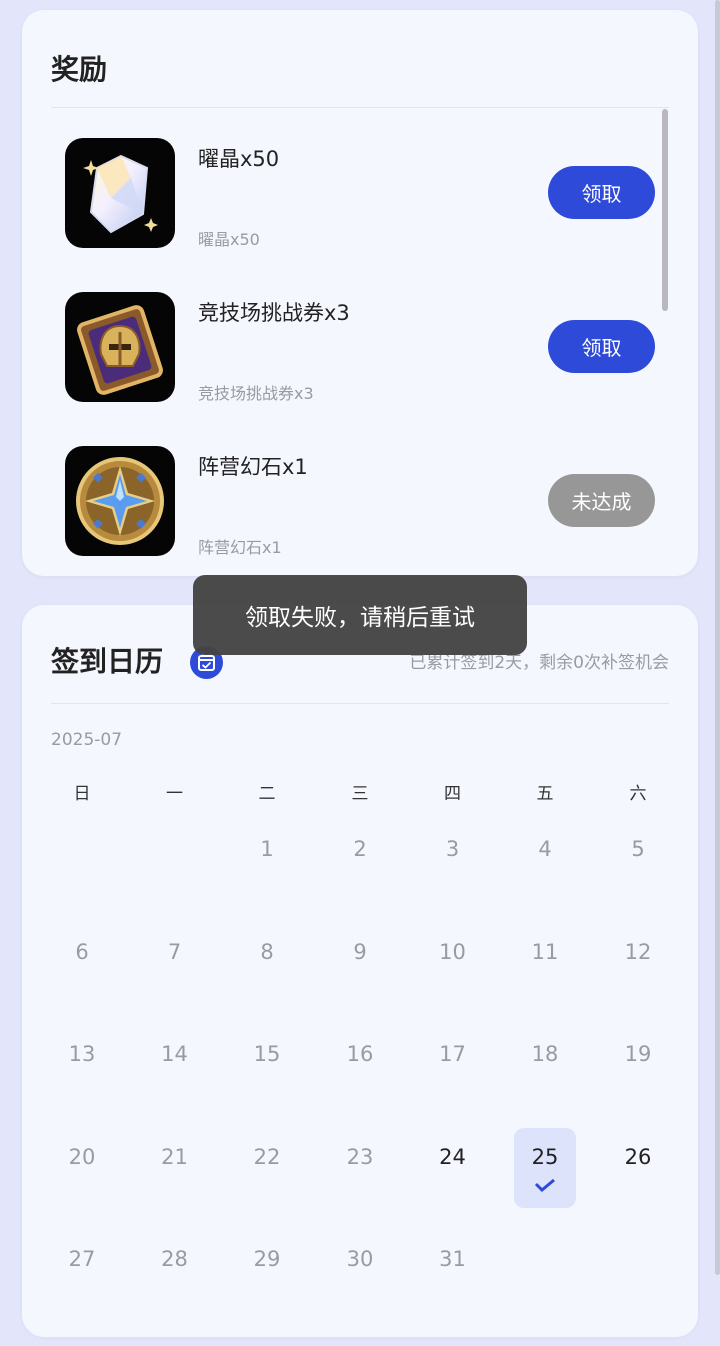 The image size is (720, 1346). What do you see at coordinates (82, 1054) in the screenshot?
I see `day-number: 13` at bounding box center [82, 1054].